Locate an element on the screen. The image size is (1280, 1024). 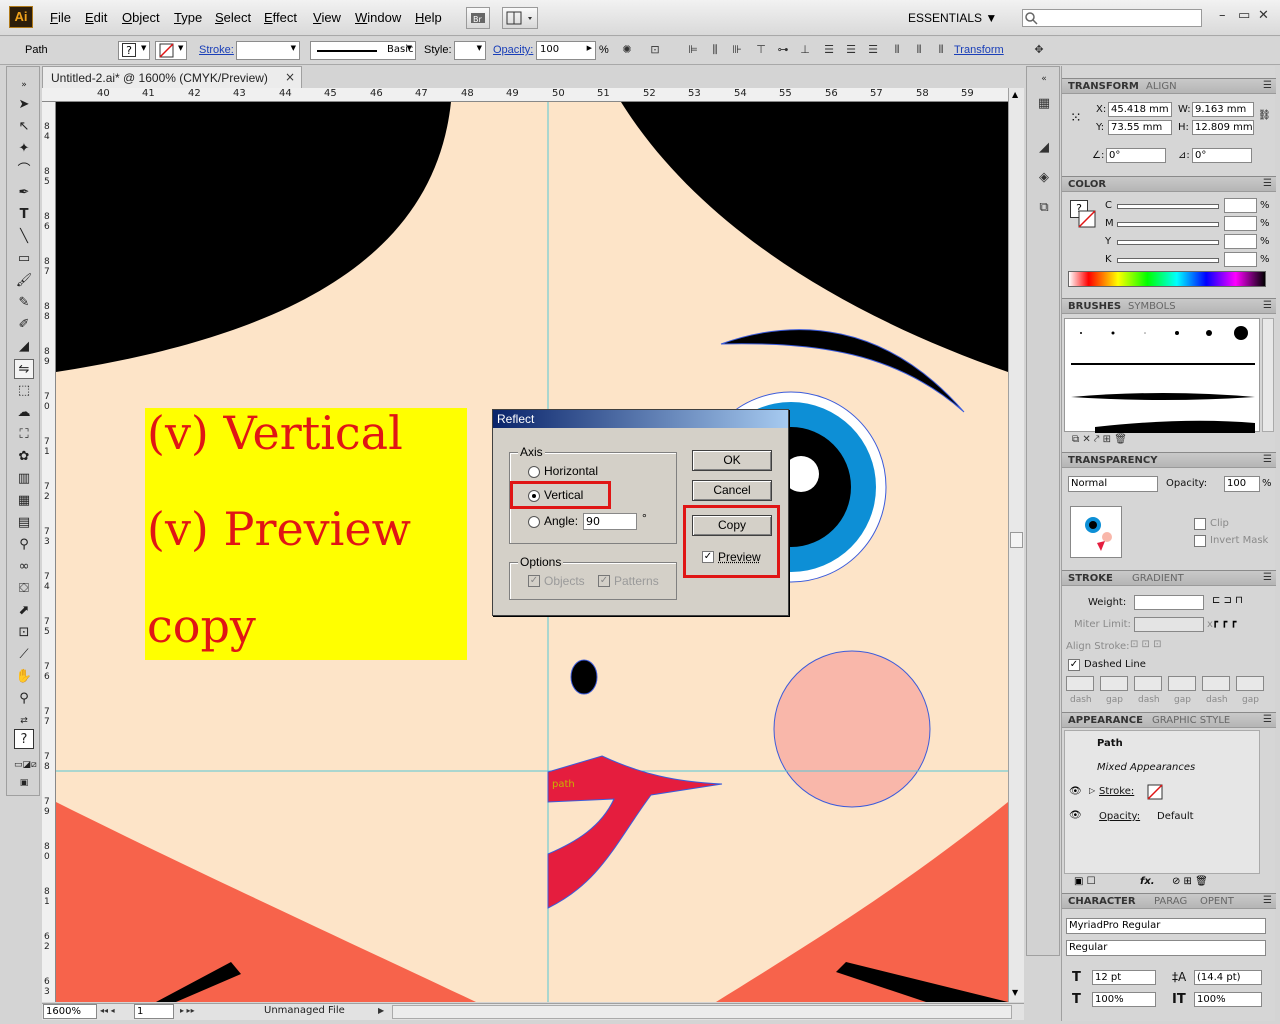
close-window-icon: ✕ is located at coordinates (1263, 15).